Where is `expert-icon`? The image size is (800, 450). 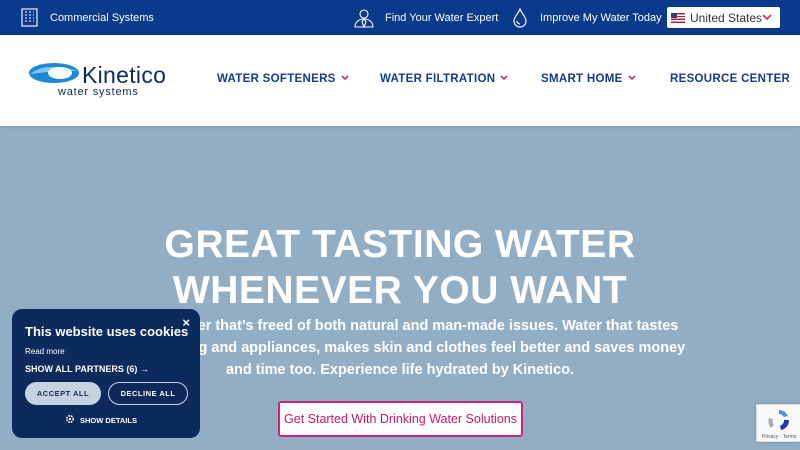
expert-icon is located at coordinates (364, 18).